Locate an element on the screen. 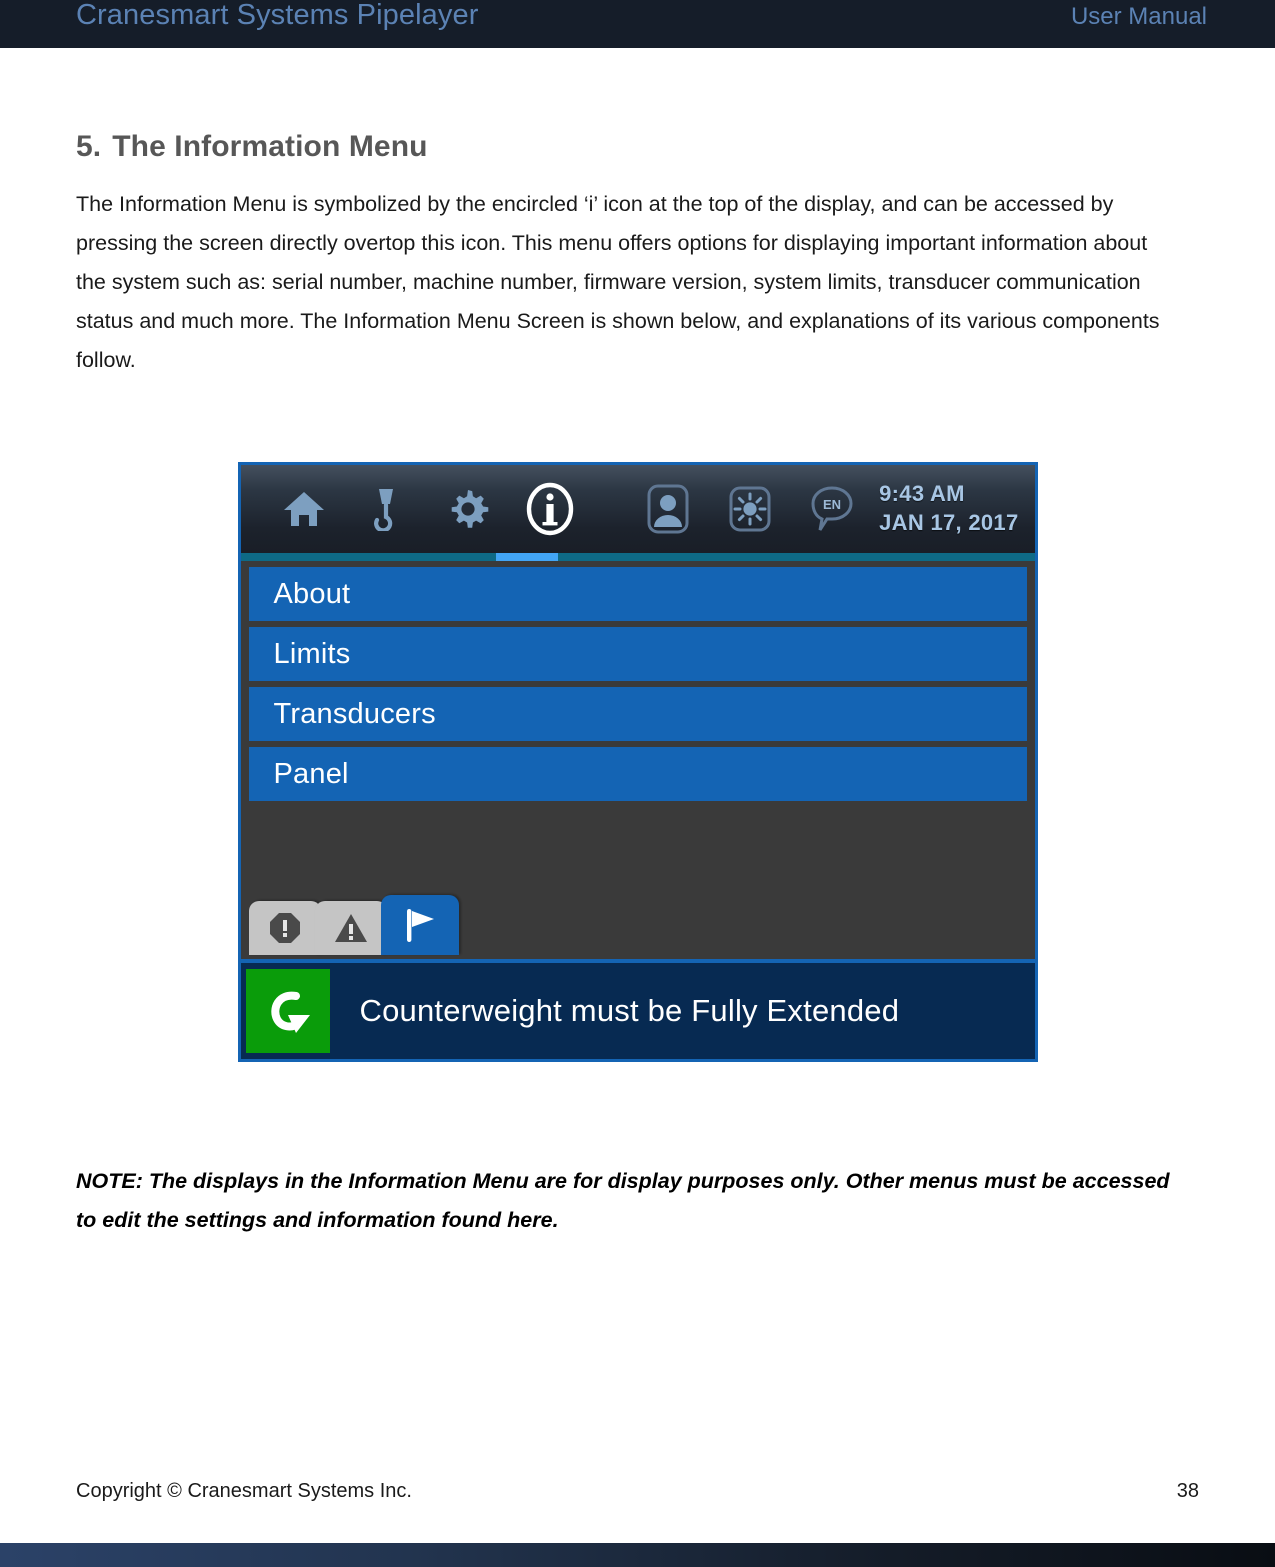  flag-icon is located at coordinates (420, 925).